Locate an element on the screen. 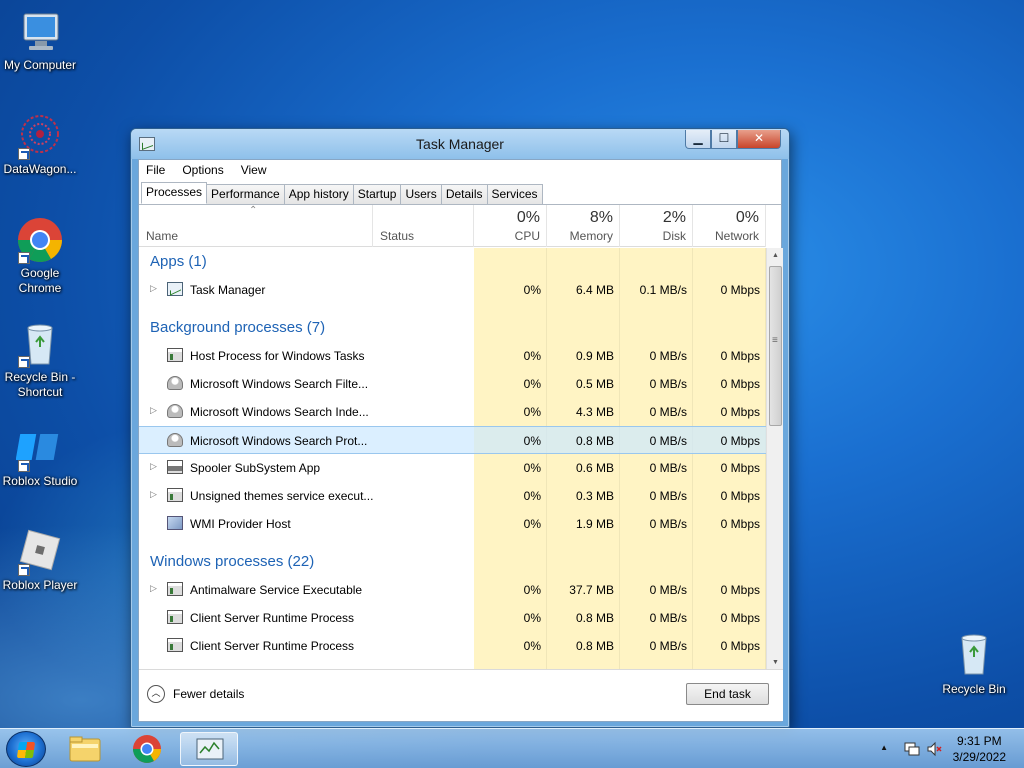  desktop-icon-google-chrome: Google Chrome is located at coordinates (40, 256).